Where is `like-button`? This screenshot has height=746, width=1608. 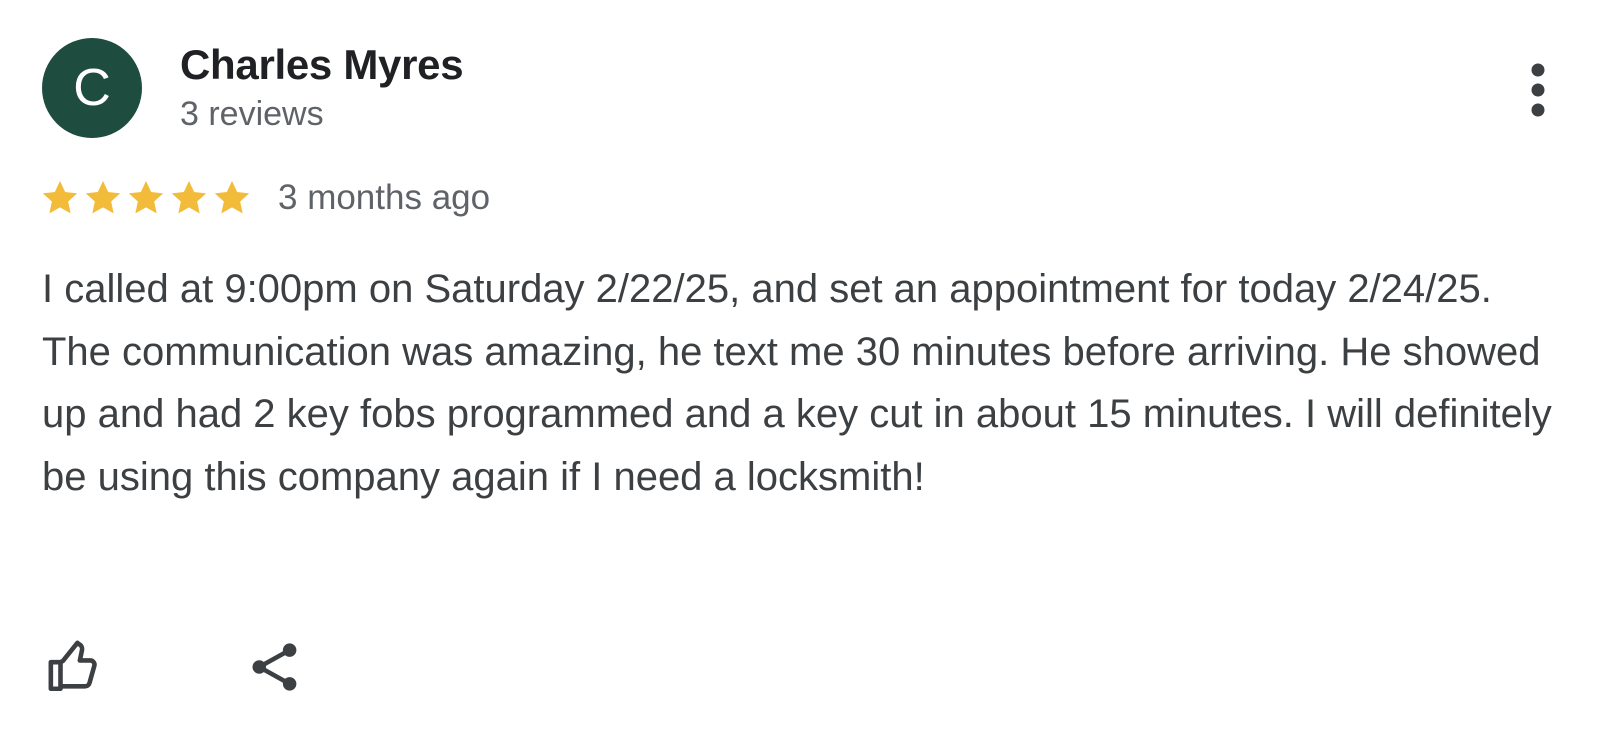 like-button is located at coordinates (75, 667).